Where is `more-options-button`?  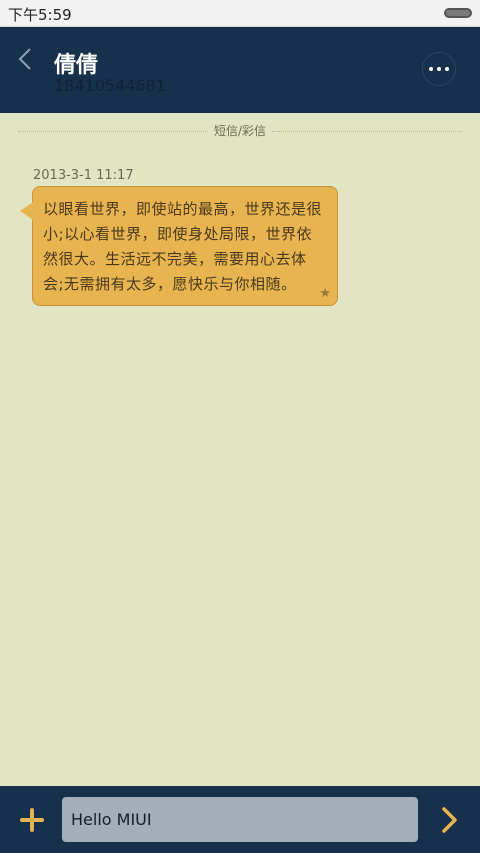
more-options-button is located at coordinates (439, 69).